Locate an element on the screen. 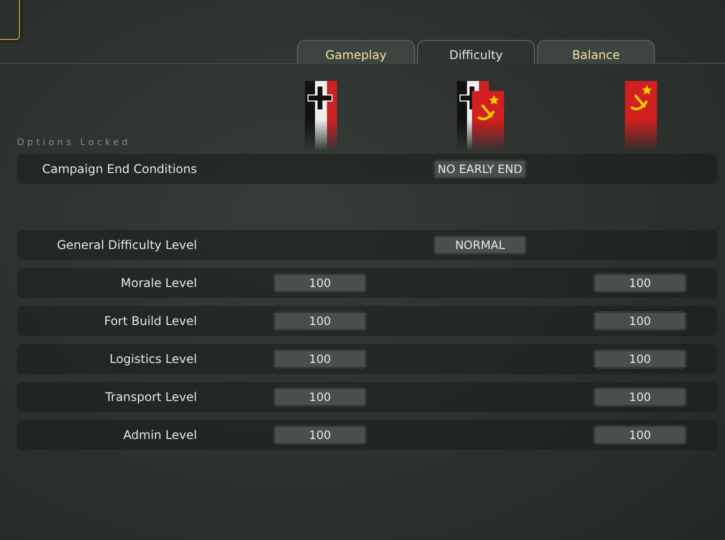 The height and width of the screenshot is (540, 725). tab: Gameplay is located at coordinates (356, 52).